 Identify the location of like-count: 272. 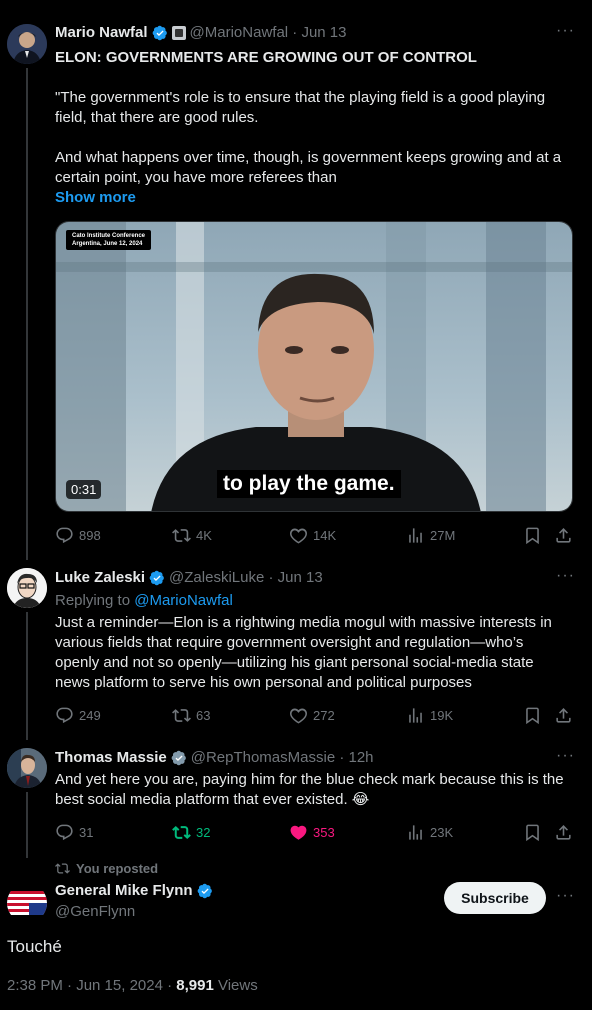
(324, 715).